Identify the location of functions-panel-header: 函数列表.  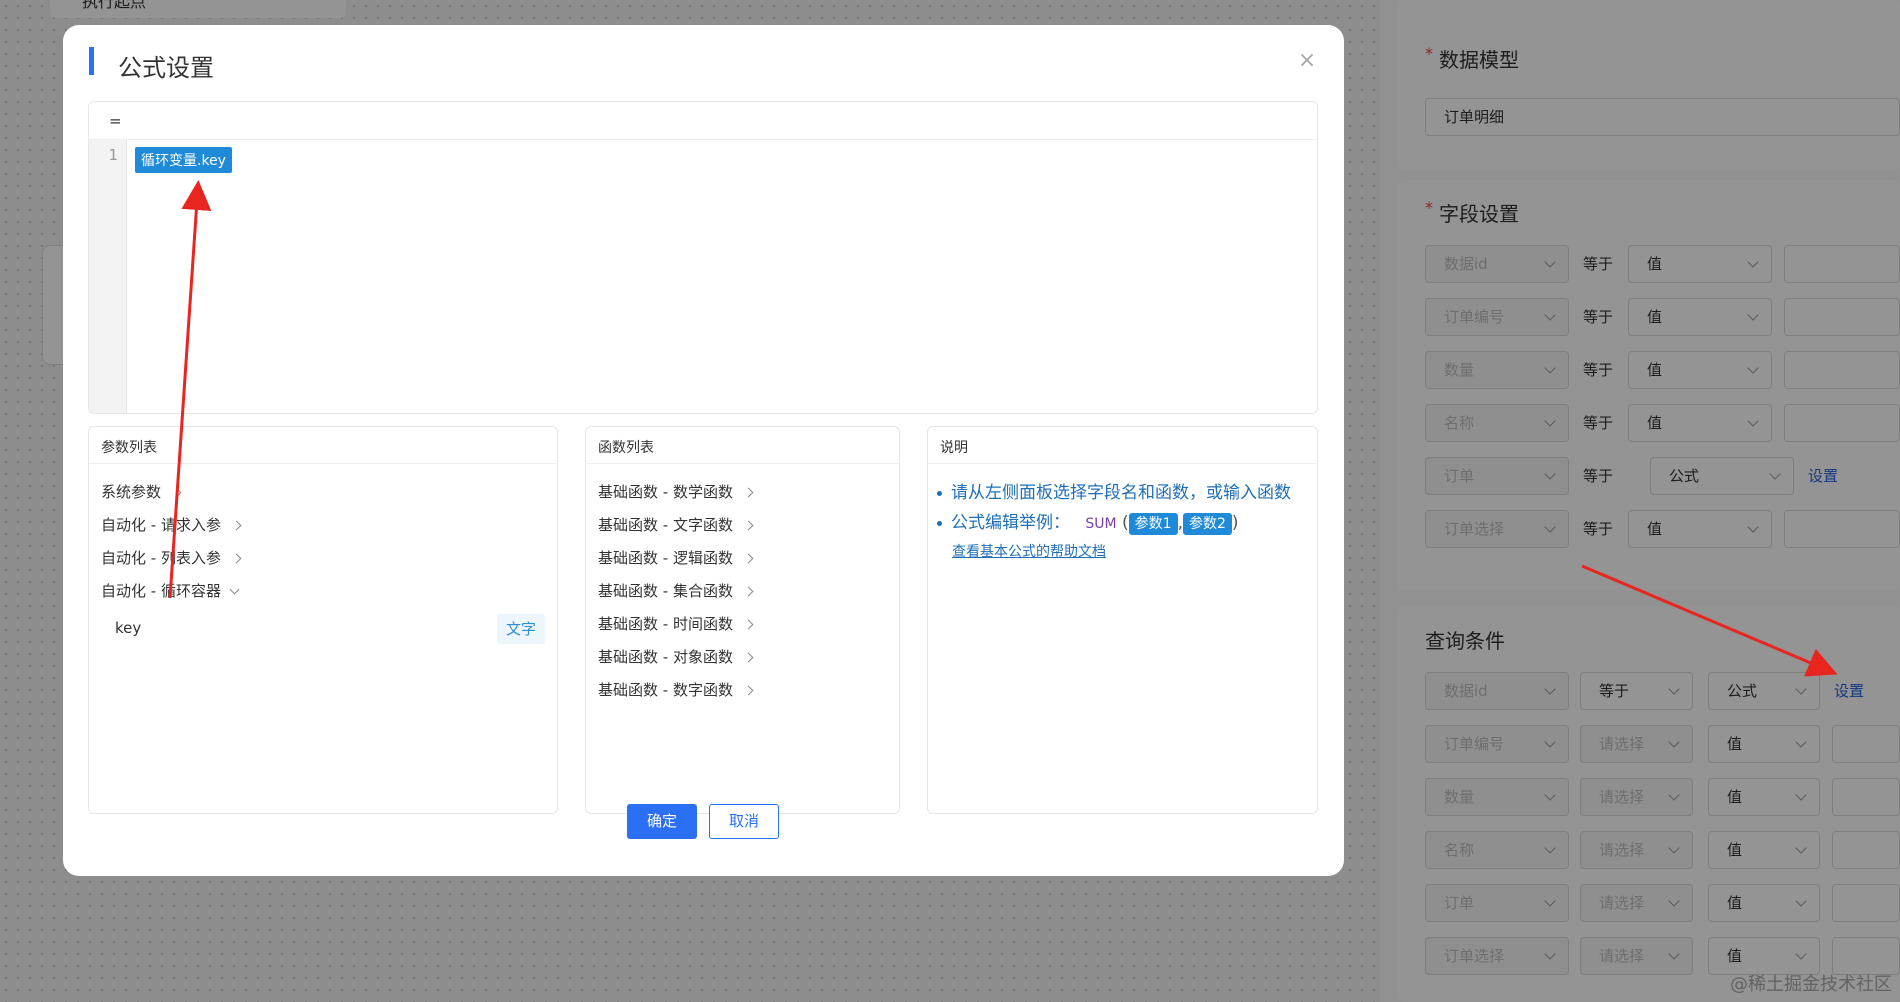
(742, 445).